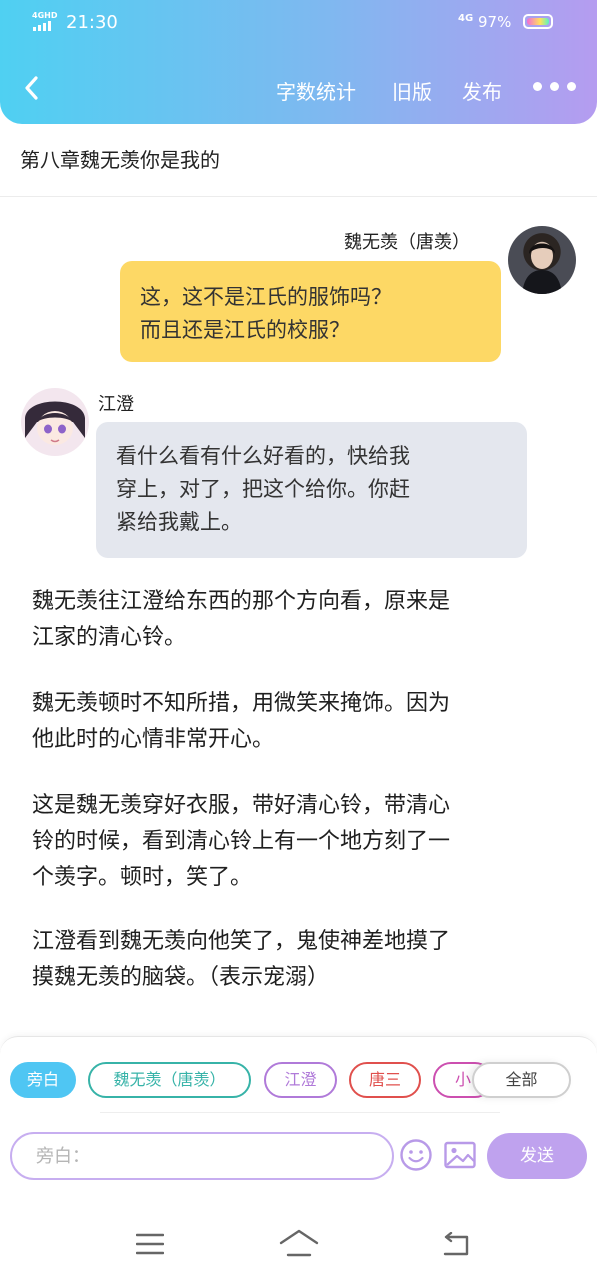 This screenshot has height=1280, width=597. I want to click on role-chip-tang-san: 唐三, so click(385, 1080).